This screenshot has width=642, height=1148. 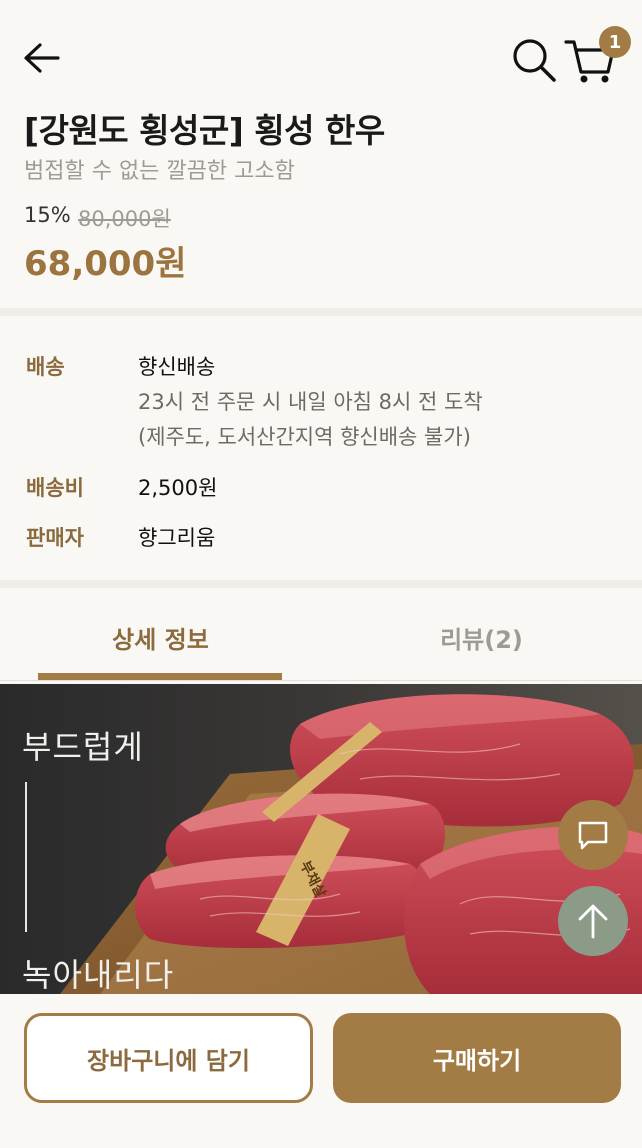 What do you see at coordinates (310, 402) in the screenshot?
I see `delivery-note: 23시 전 주문 시 내일 아침 8시 전 도착` at bounding box center [310, 402].